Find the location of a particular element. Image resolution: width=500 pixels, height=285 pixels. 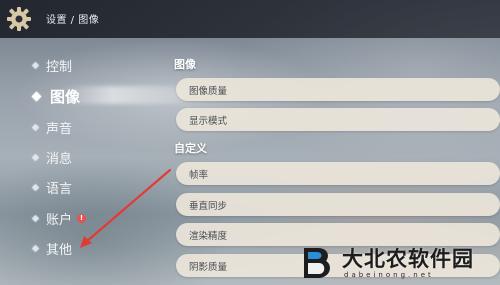

watermark: 大北农软件园 dabeinong.net is located at coordinates (400, 262).